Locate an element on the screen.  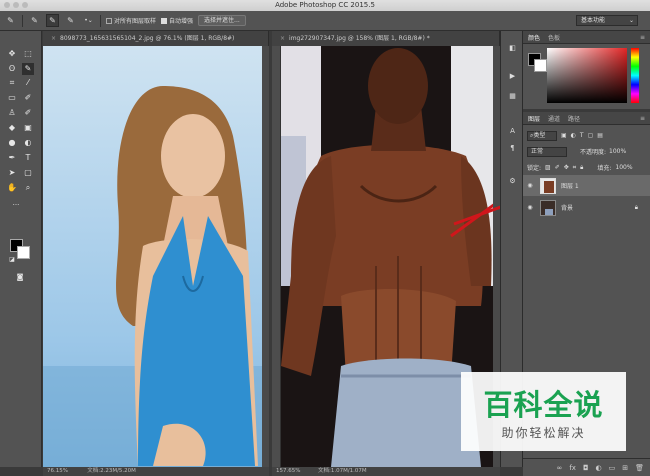
gradient-tool-icon: ▣ is located at coordinates (28, 128).